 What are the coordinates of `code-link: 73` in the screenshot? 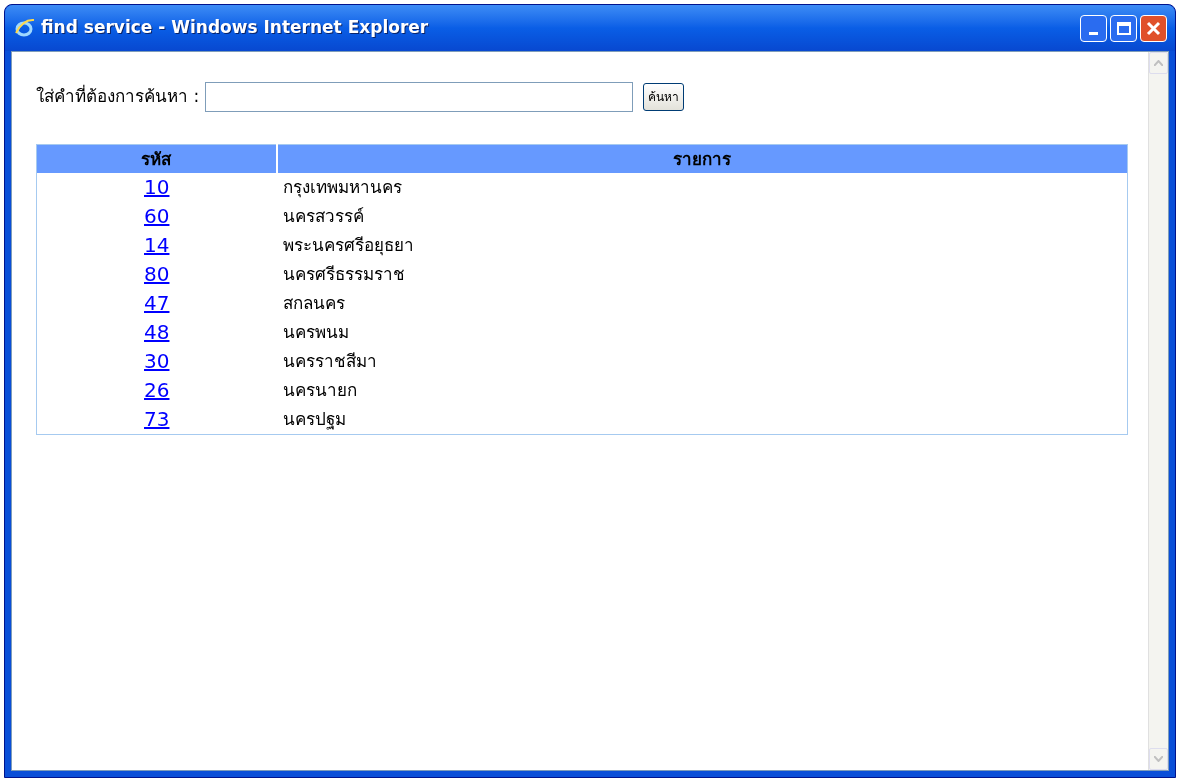 It's located at (157, 419).